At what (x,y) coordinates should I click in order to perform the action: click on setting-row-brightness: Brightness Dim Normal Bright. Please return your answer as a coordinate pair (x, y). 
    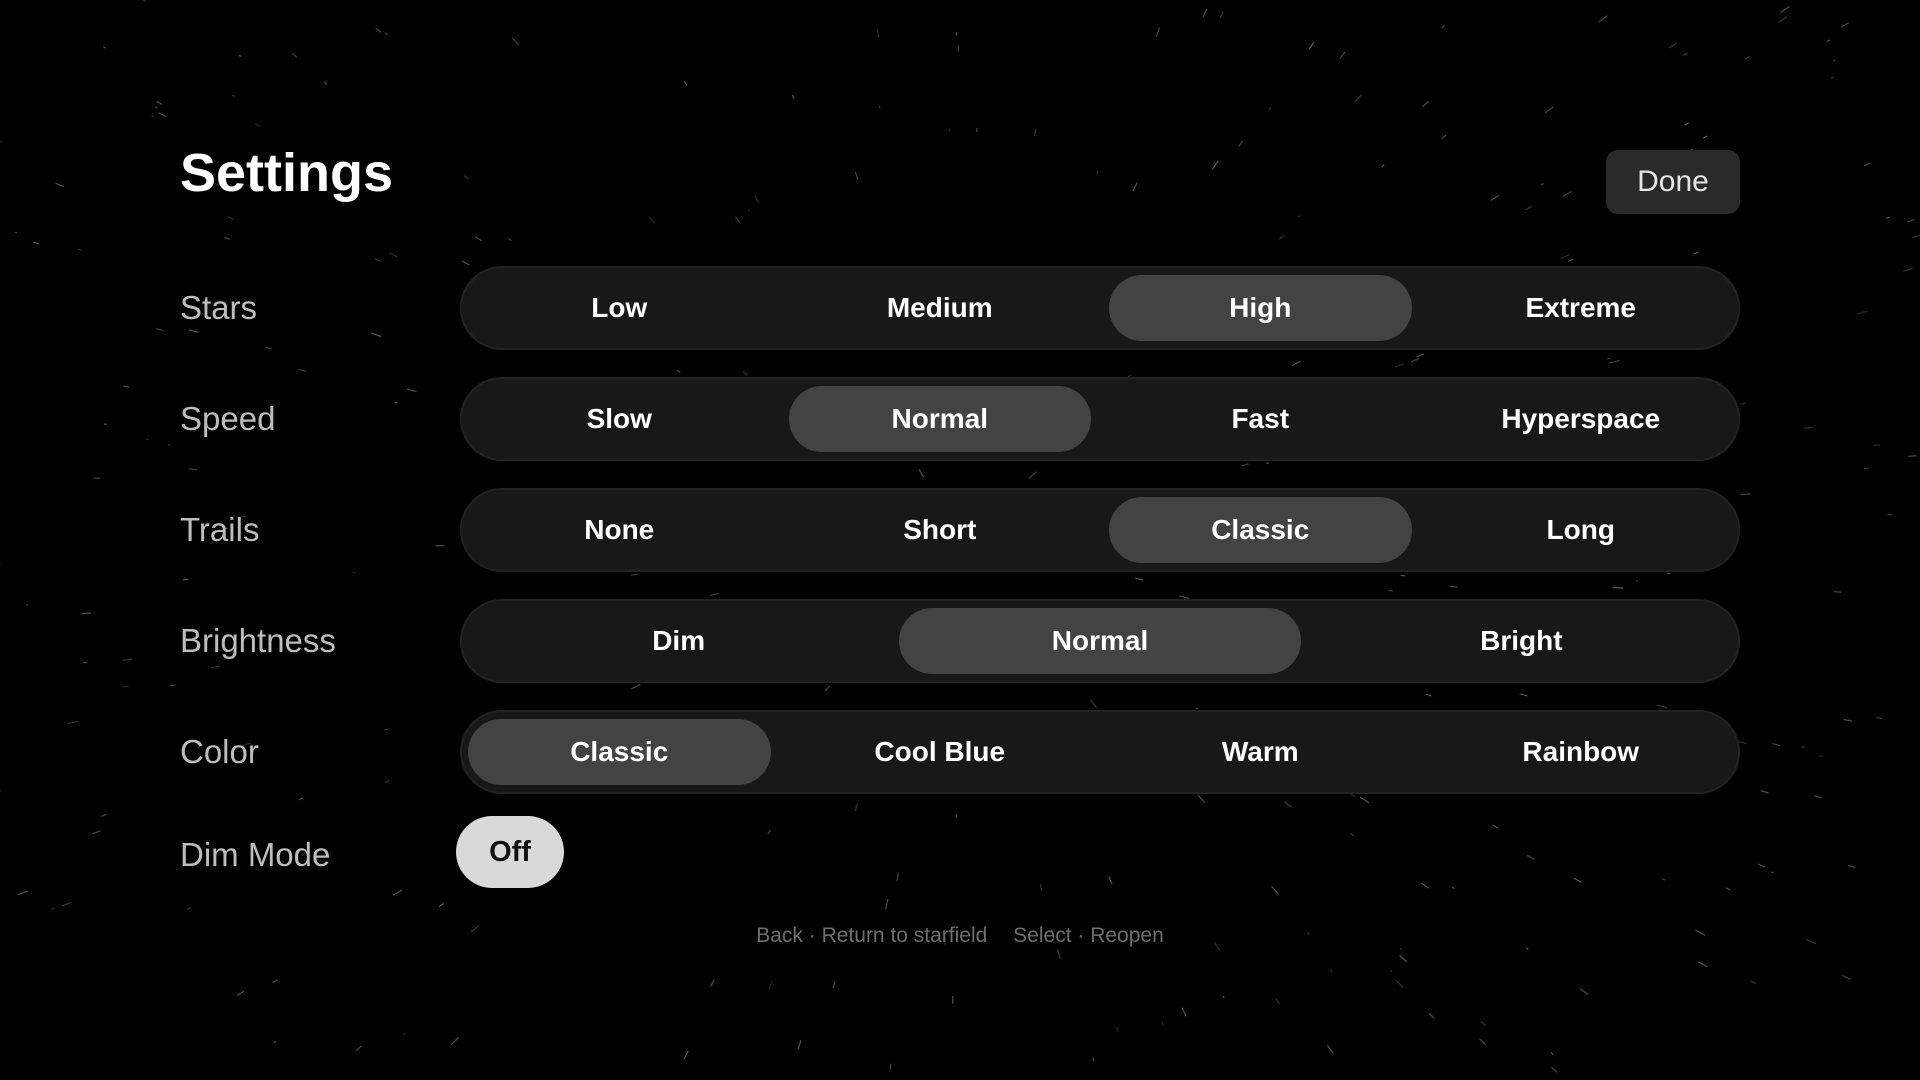
    Looking at the image, I should click on (960, 641).